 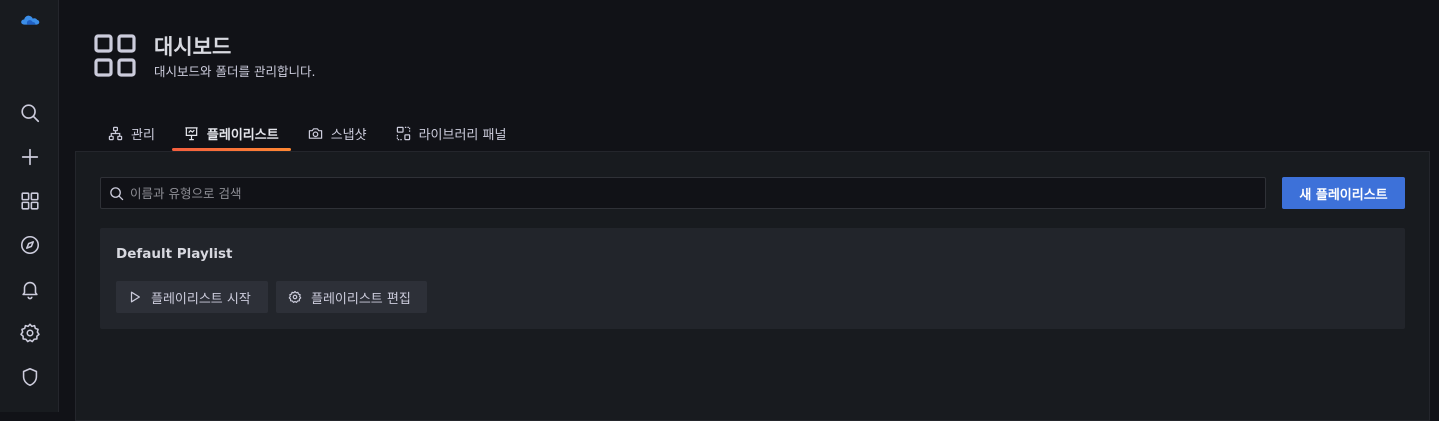 I want to click on bell-icon, so click(x=29, y=289).